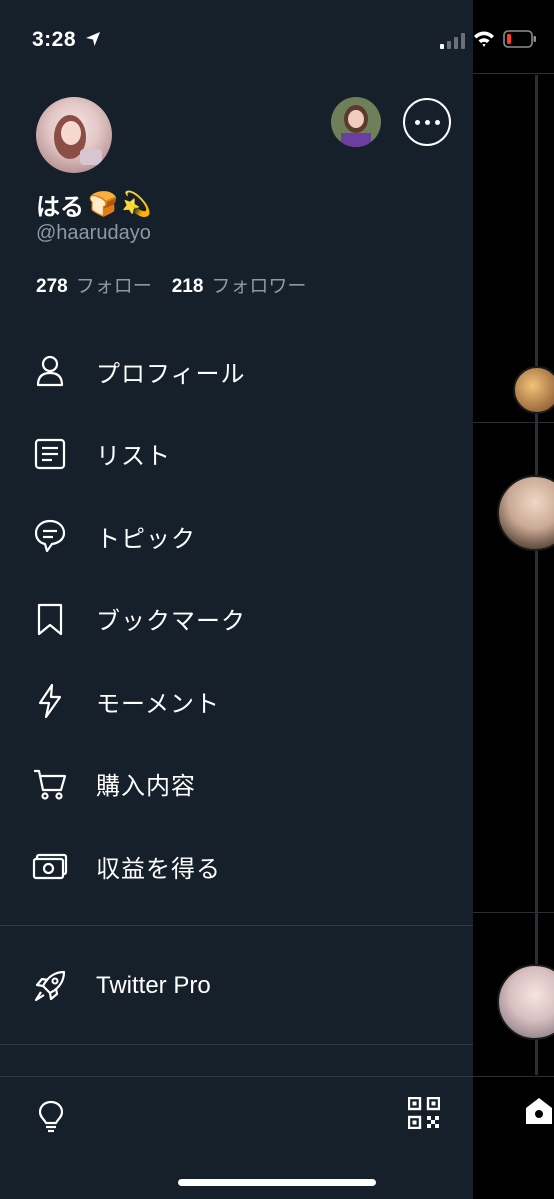  I want to click on menu-item-label: ブックマーク, so click(171, 622).